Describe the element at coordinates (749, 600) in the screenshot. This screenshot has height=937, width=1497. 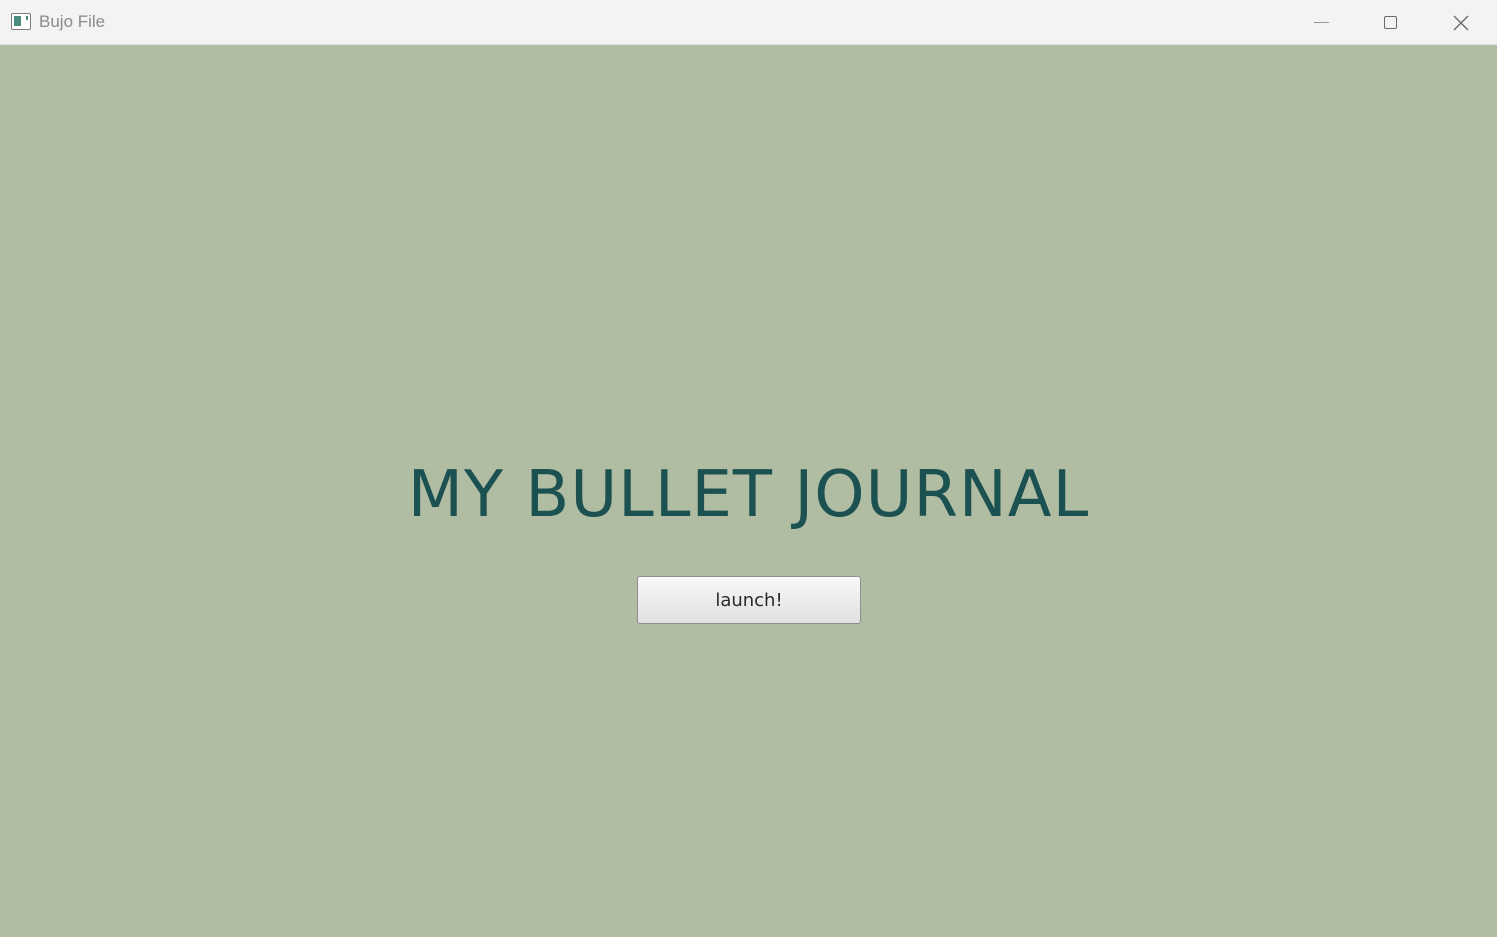
I see `launch-button: launch!` at that location.